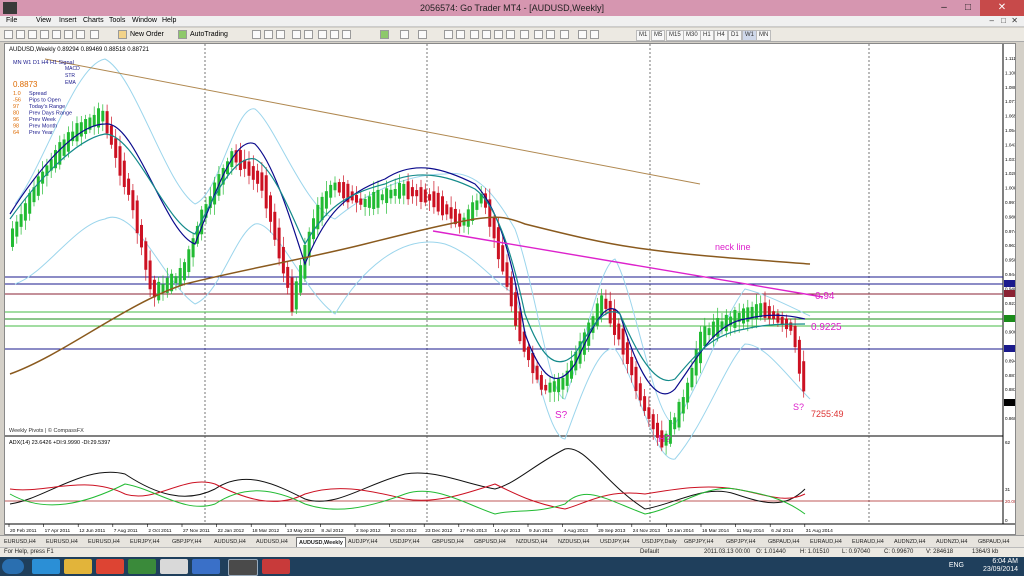 This screenshot has width=1024, height=576. What do you see at coordinates (992, 20) in the screenshot?
I see `child-minimize-button: –` at bounding box center [992, 20].